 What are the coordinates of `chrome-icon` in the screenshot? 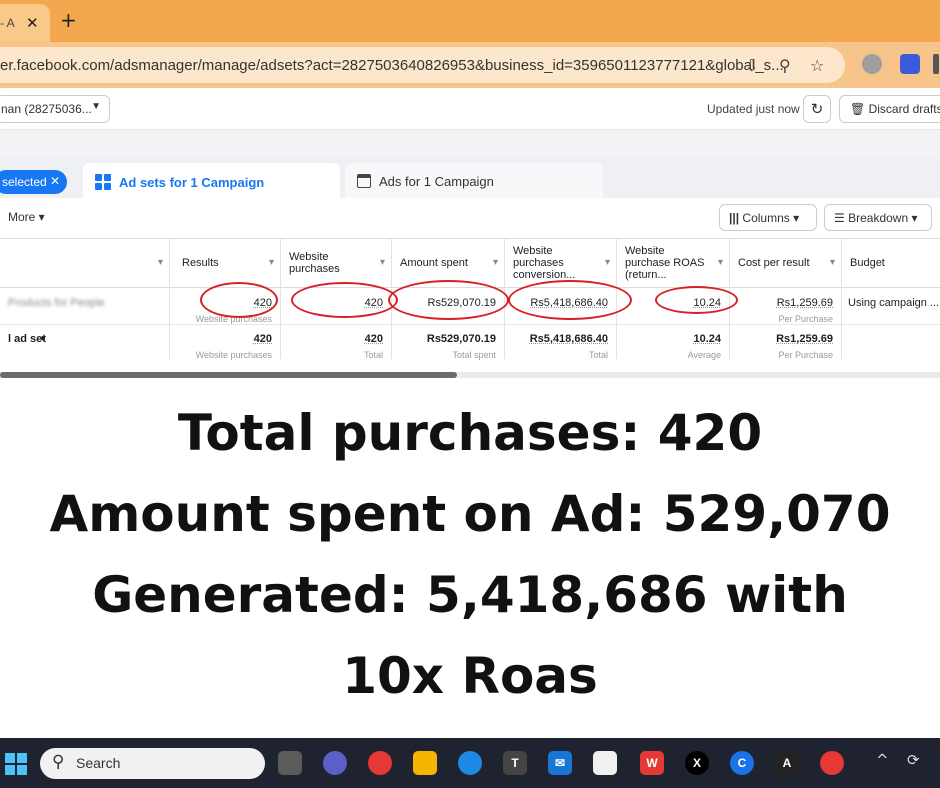 It's located at (380, 763).